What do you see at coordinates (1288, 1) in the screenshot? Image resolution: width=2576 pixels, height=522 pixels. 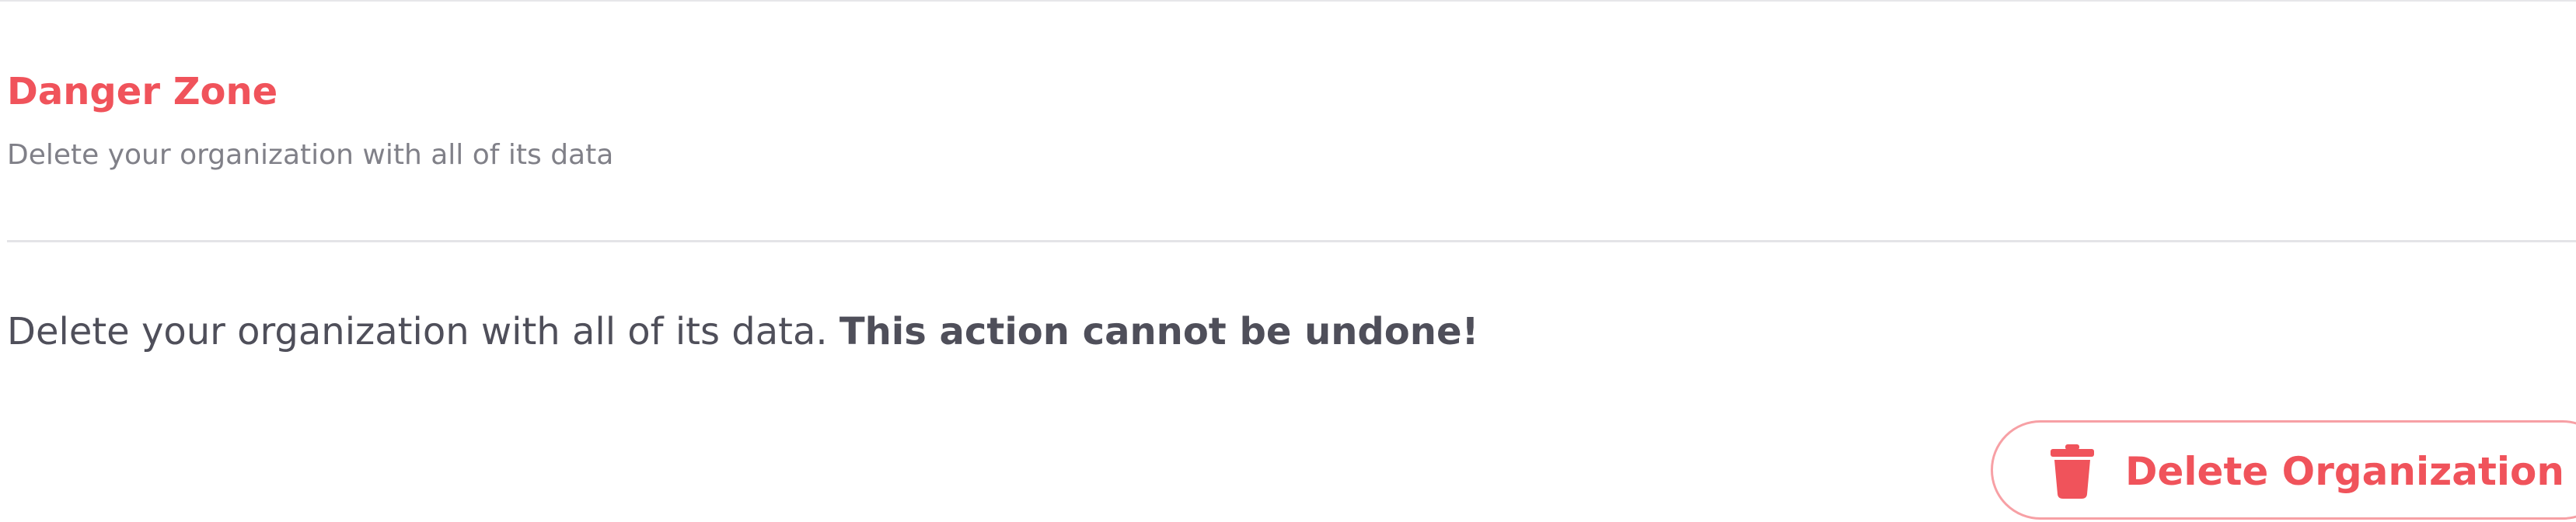 I see `top-divider` at bounding box center [1288, 1].